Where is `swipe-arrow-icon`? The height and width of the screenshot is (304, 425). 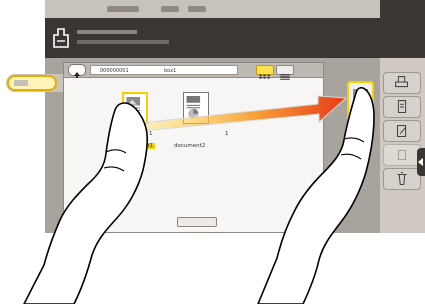
swipe-arrow-icon is located at coordinates (243, 113).